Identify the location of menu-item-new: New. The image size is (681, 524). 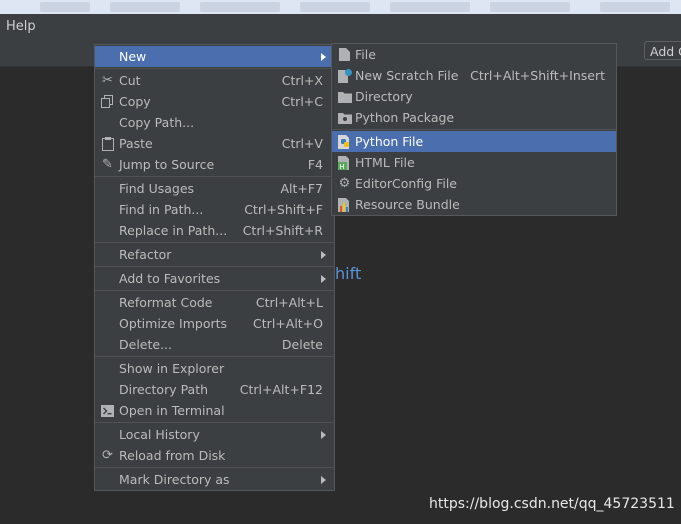
(214, 56).